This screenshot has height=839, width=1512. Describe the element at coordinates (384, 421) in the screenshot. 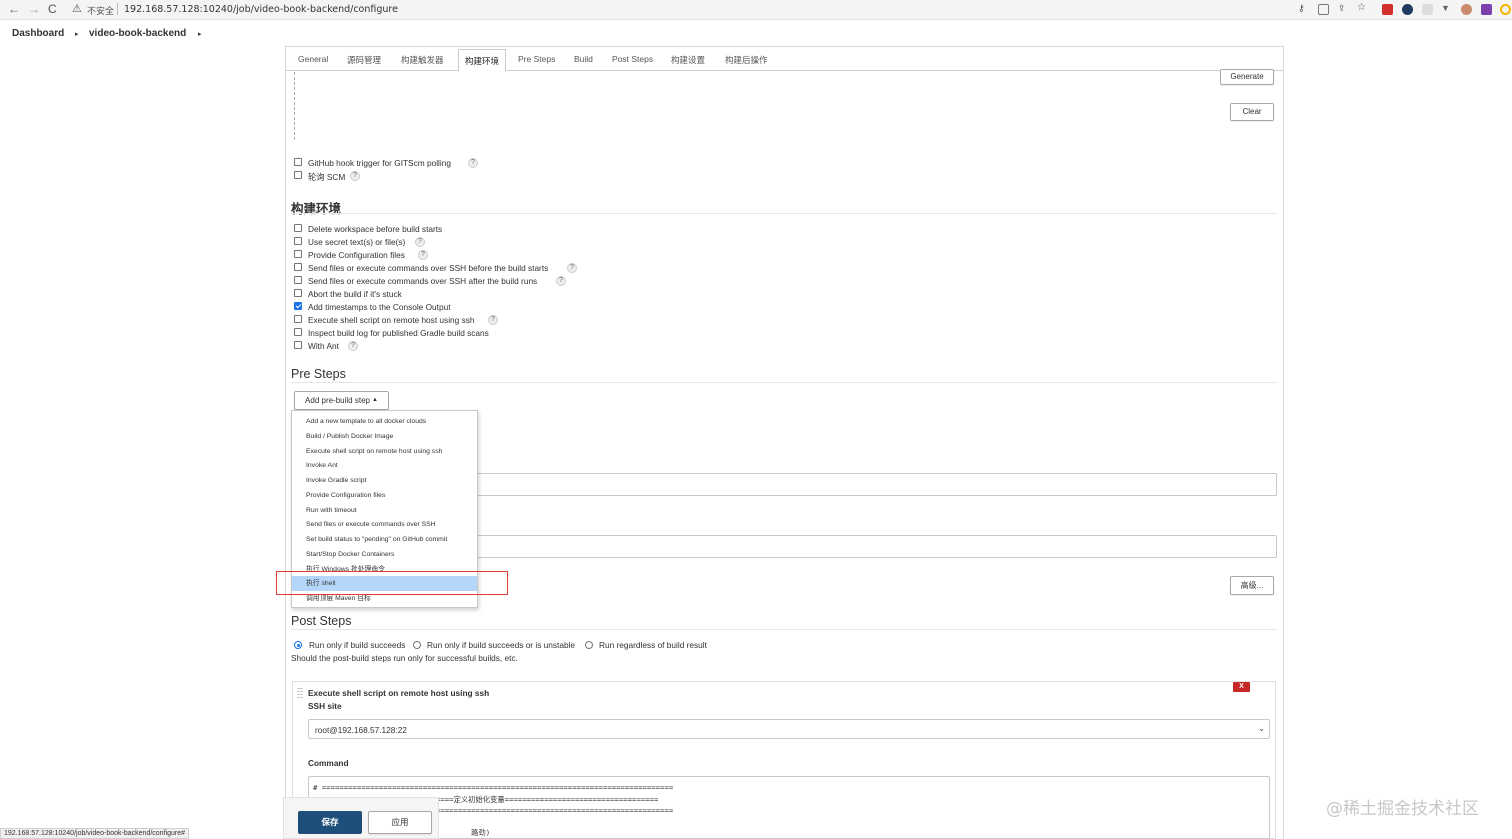

I see `menu-item: Add a new template to all docker clouds` at that location.